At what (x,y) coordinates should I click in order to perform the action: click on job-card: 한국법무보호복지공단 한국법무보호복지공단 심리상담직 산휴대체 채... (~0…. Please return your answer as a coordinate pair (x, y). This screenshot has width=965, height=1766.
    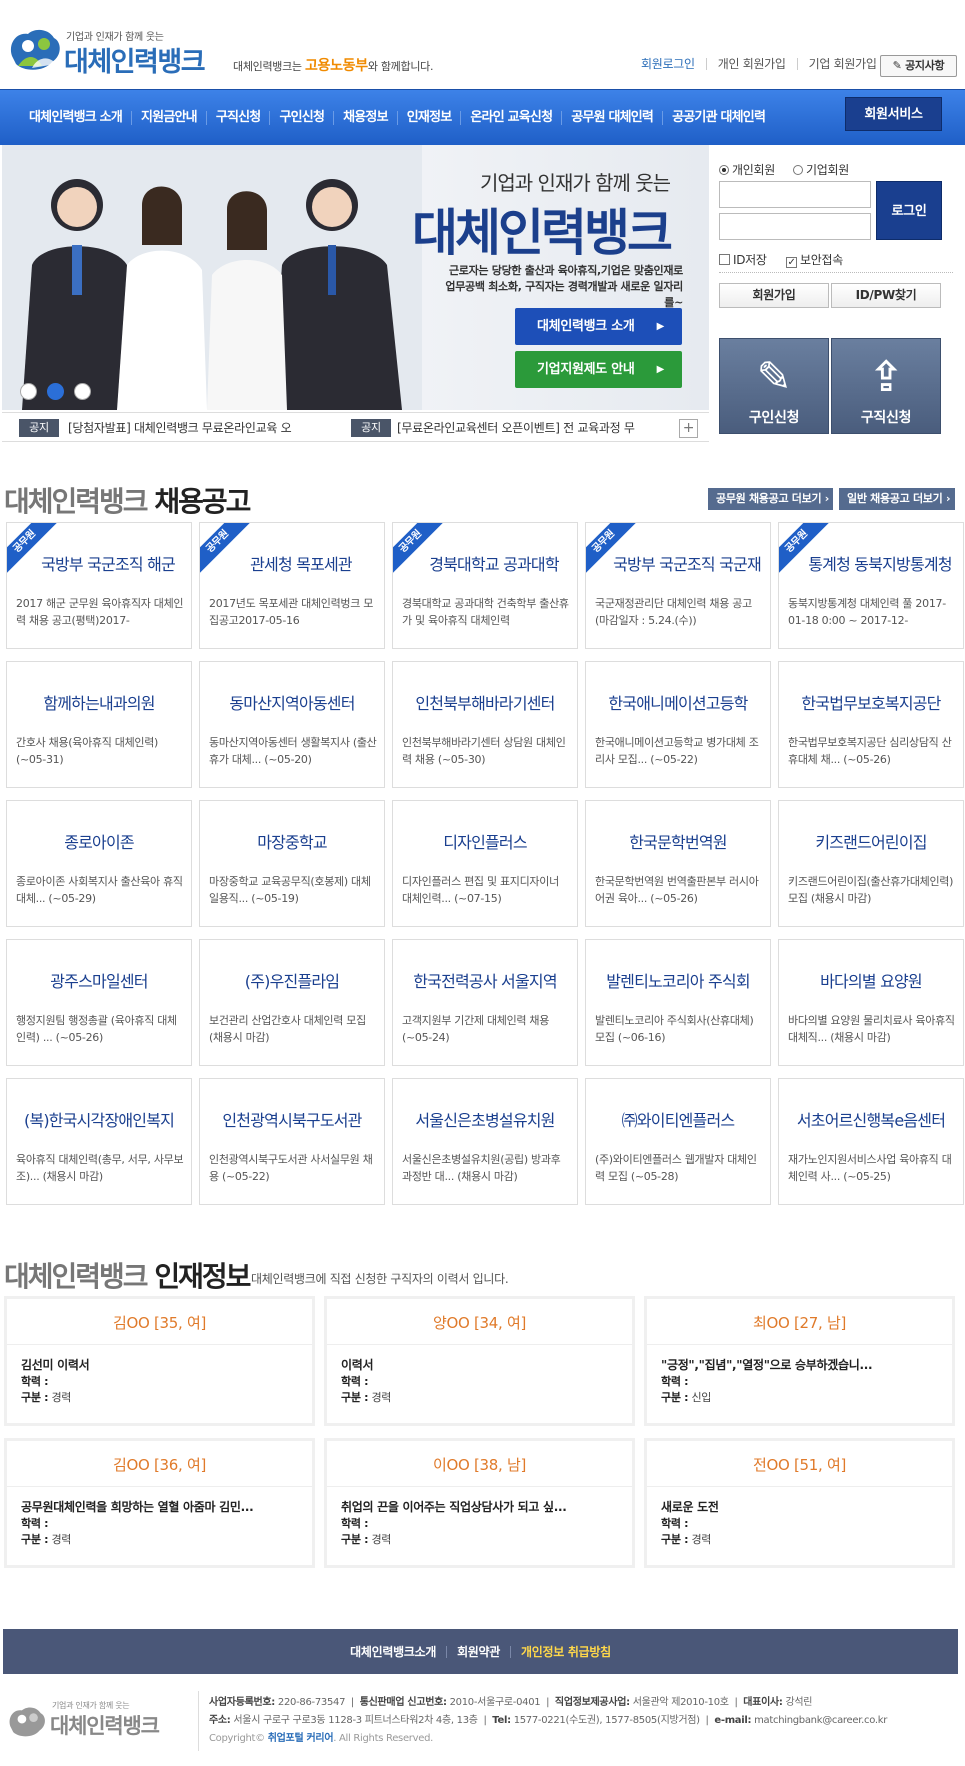
    Looking at the image, I should click on (871, 724).